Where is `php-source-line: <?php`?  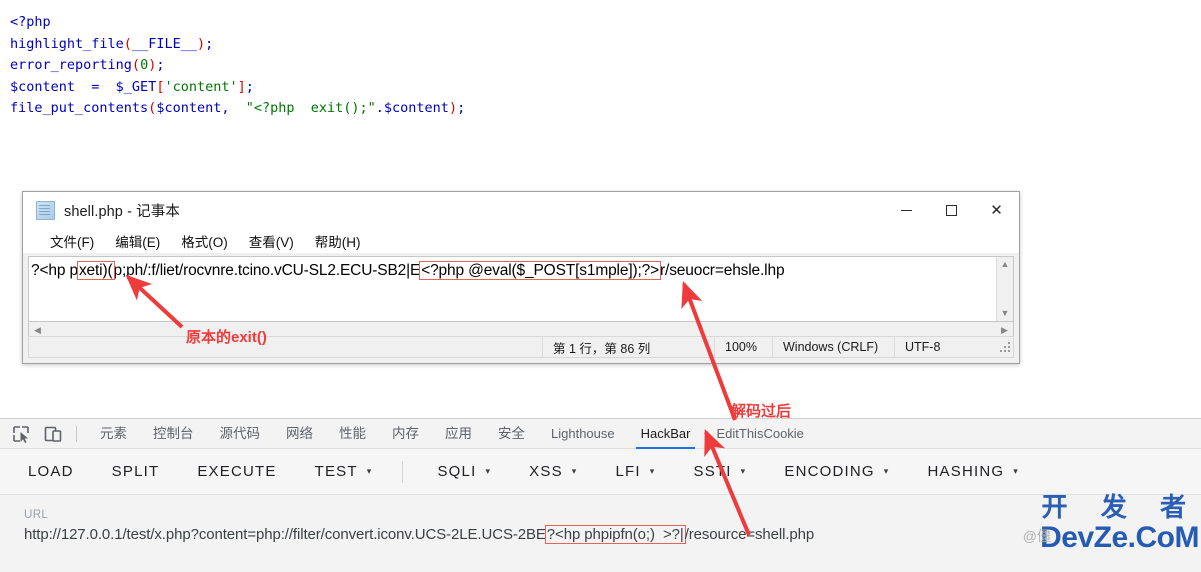 php-source-line: <?php is located at coordinates (460, 23).